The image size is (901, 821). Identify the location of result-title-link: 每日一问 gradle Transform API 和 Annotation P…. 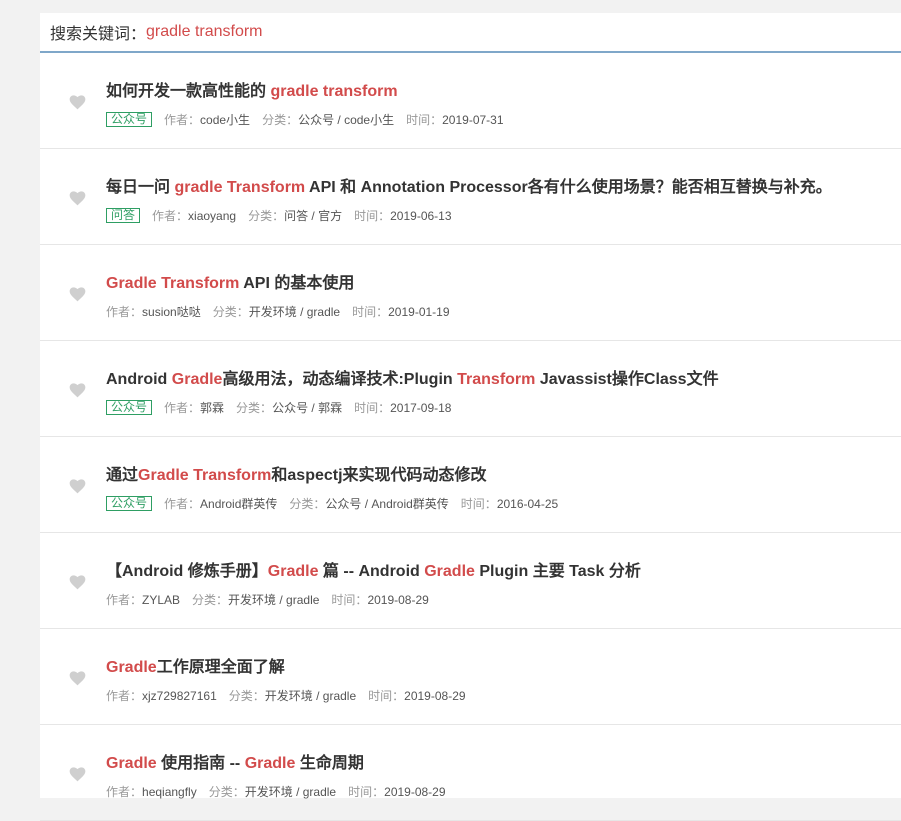
(469, 185).